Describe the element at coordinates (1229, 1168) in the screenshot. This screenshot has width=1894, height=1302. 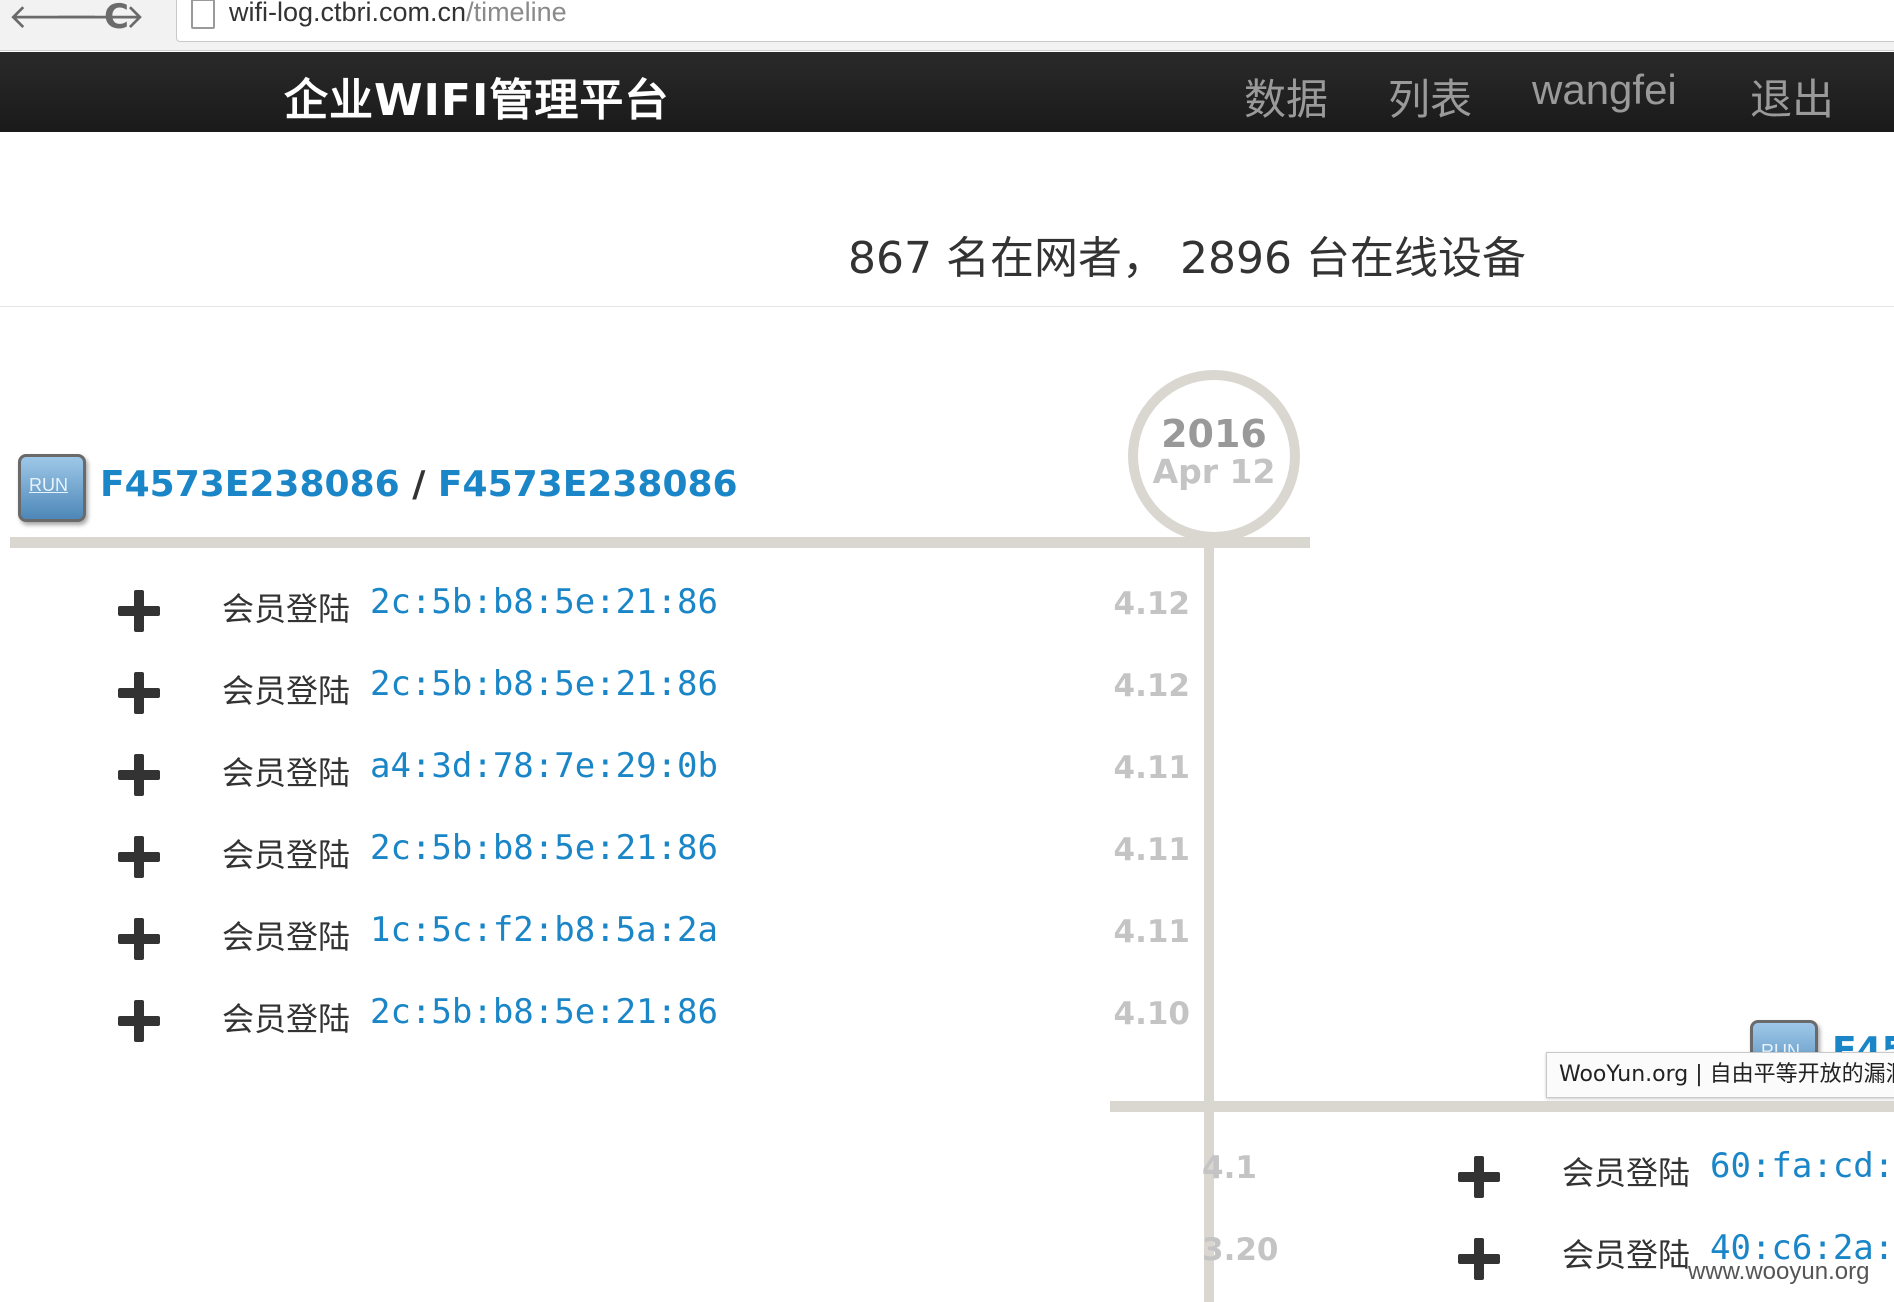
I see `entry-date: 4.1` at that location.